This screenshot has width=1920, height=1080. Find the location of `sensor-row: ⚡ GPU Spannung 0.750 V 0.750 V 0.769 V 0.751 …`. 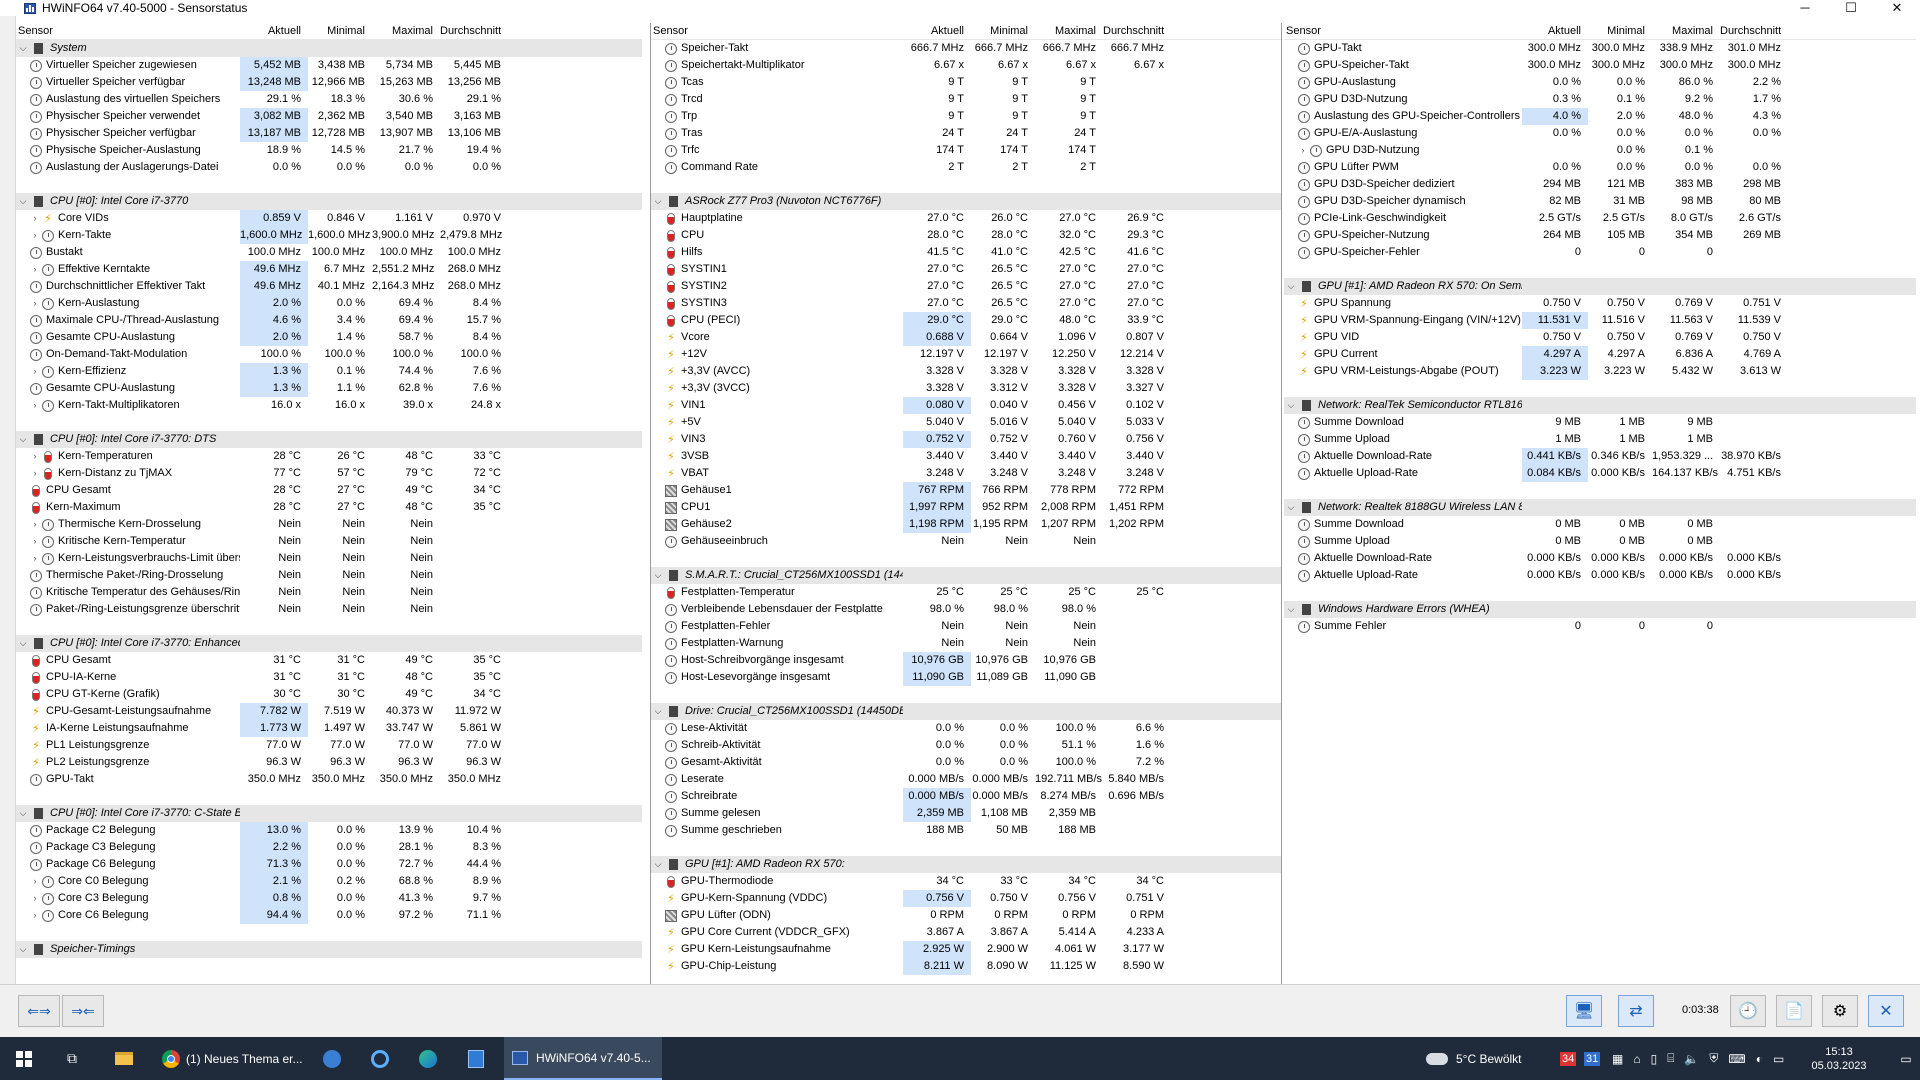

sensor-row: ⚡ GPU Spannung 0.750 V 0.750 V 0.769 V 0.751 … is located at coordinates (1600, 303).